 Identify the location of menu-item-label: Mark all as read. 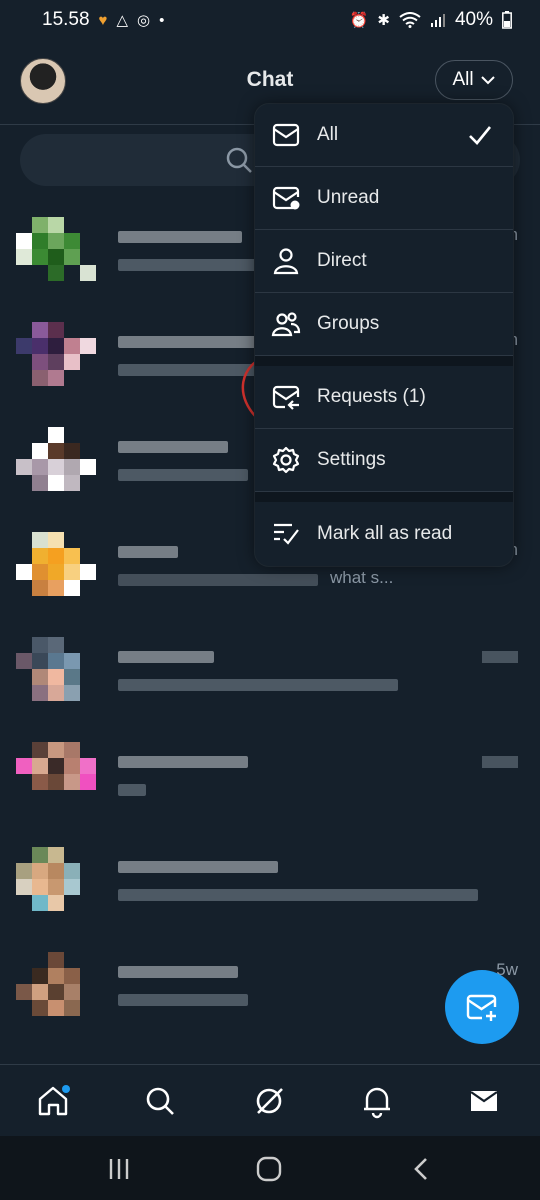
(385, 533).